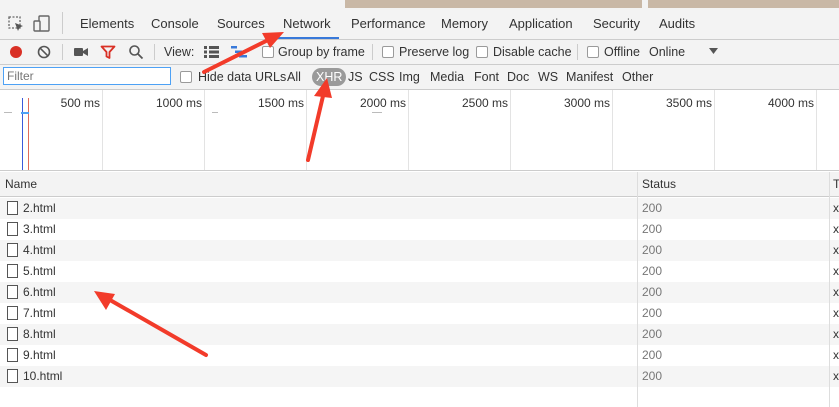 This screenshot has height=407, width=839. I want to click on arrow-to-request-list, so click(151, 324).